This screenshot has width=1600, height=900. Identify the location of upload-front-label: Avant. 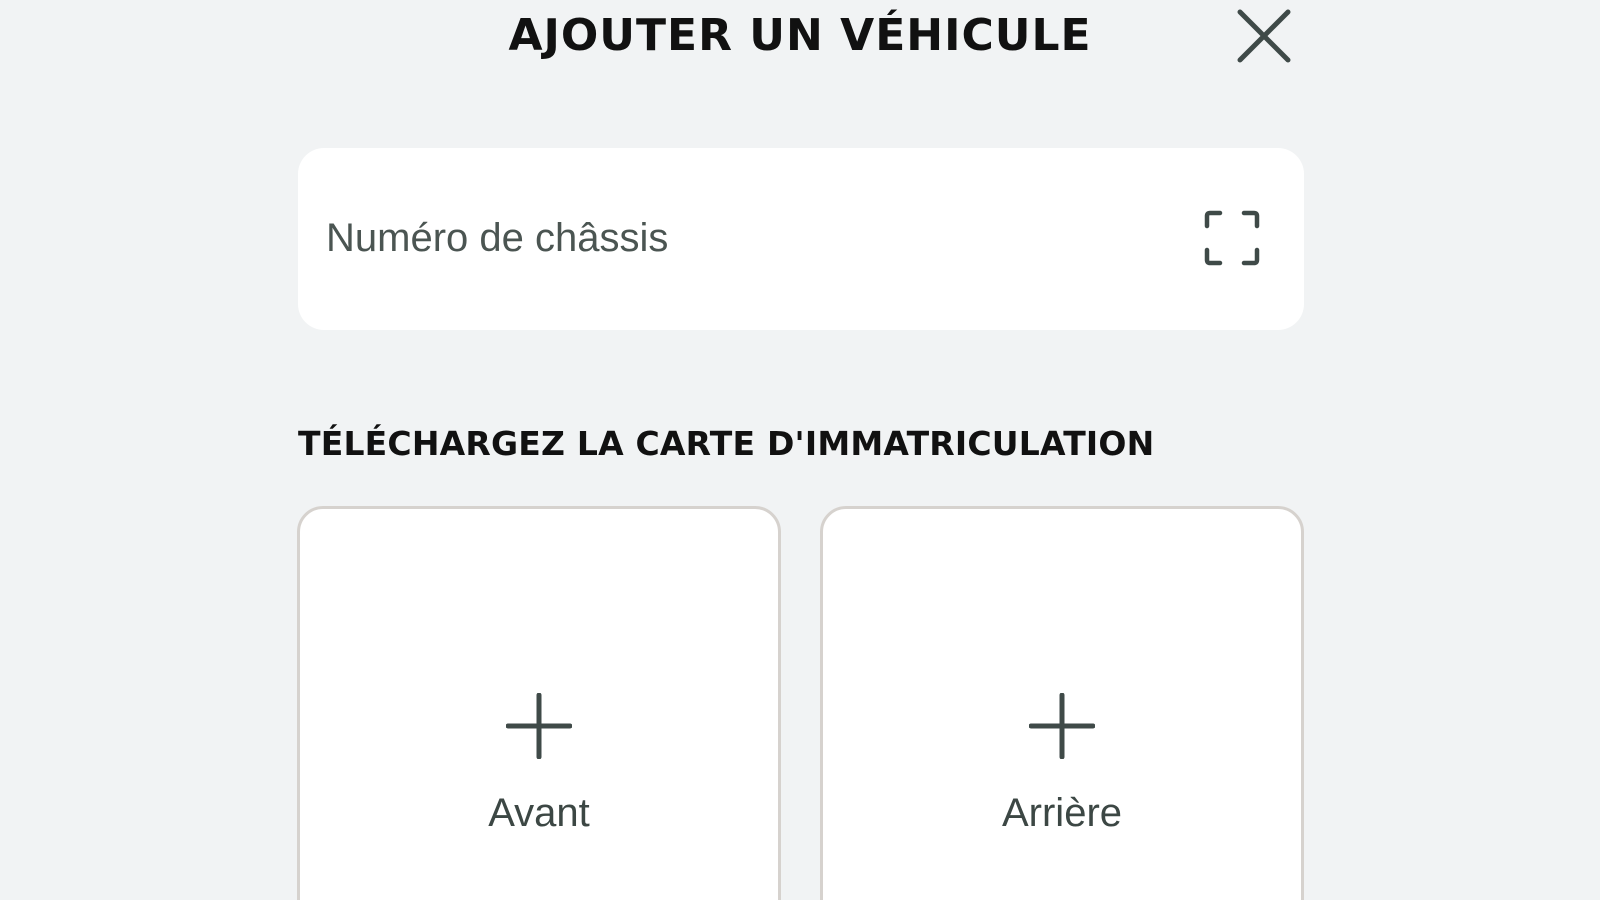
(539, 813).